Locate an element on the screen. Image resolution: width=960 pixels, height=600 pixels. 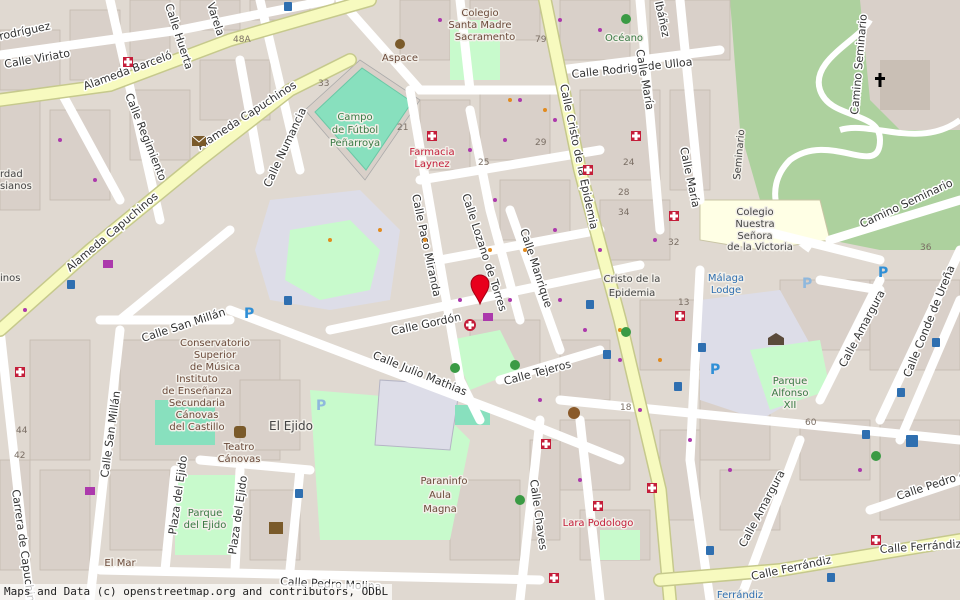
house-number: 42 is located at coordinates (19, 456).